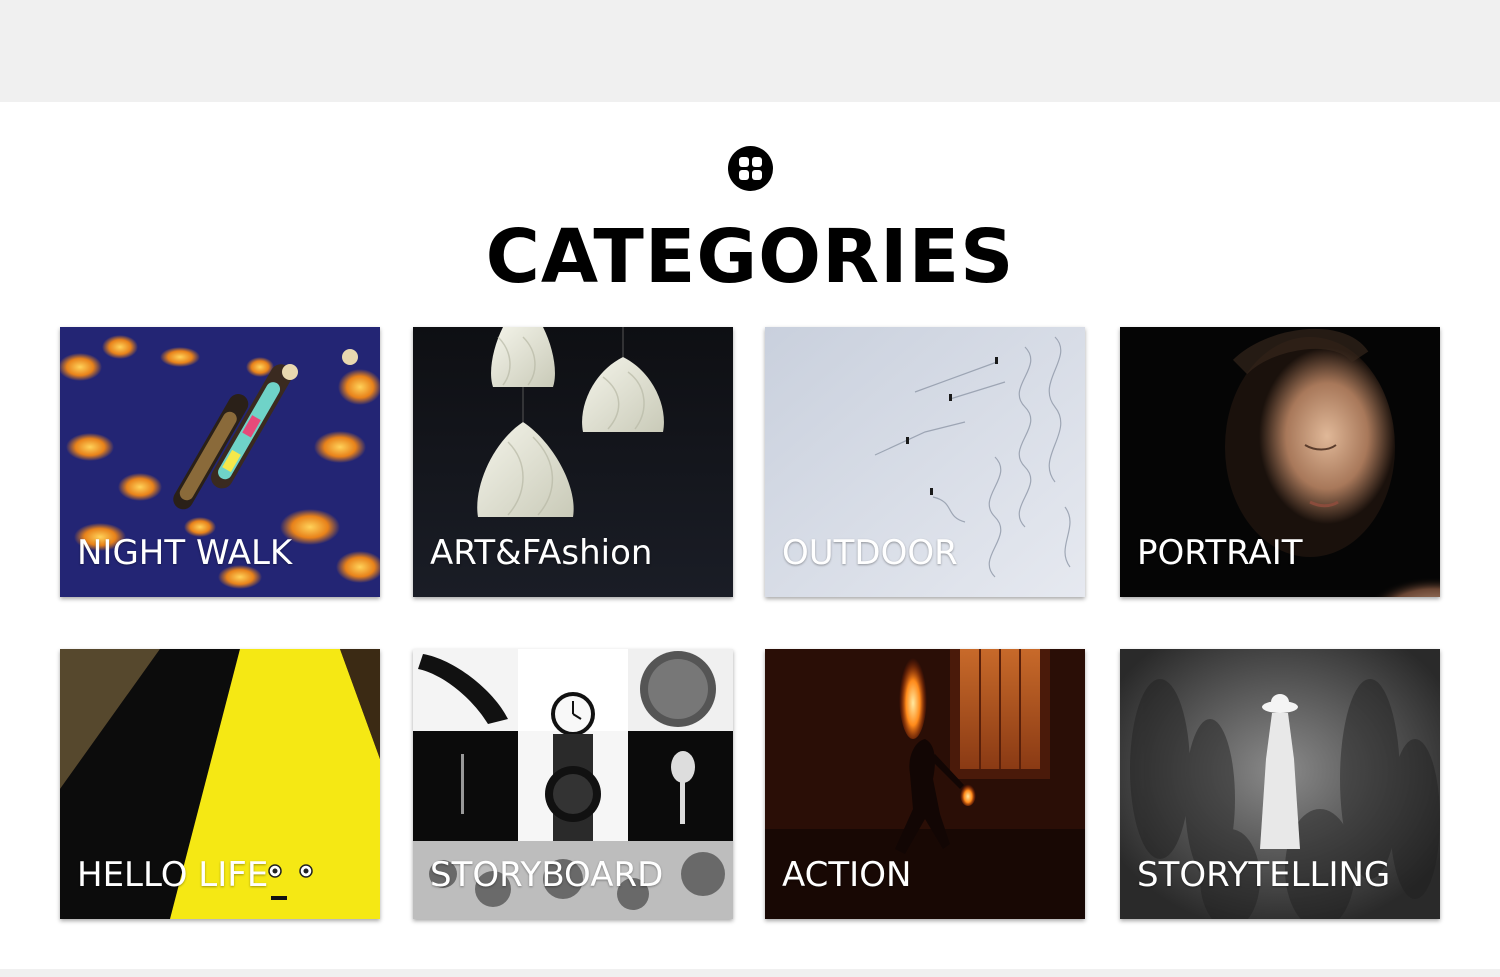  I want to click on category-label: STORYBOARD, so click(547, 875).